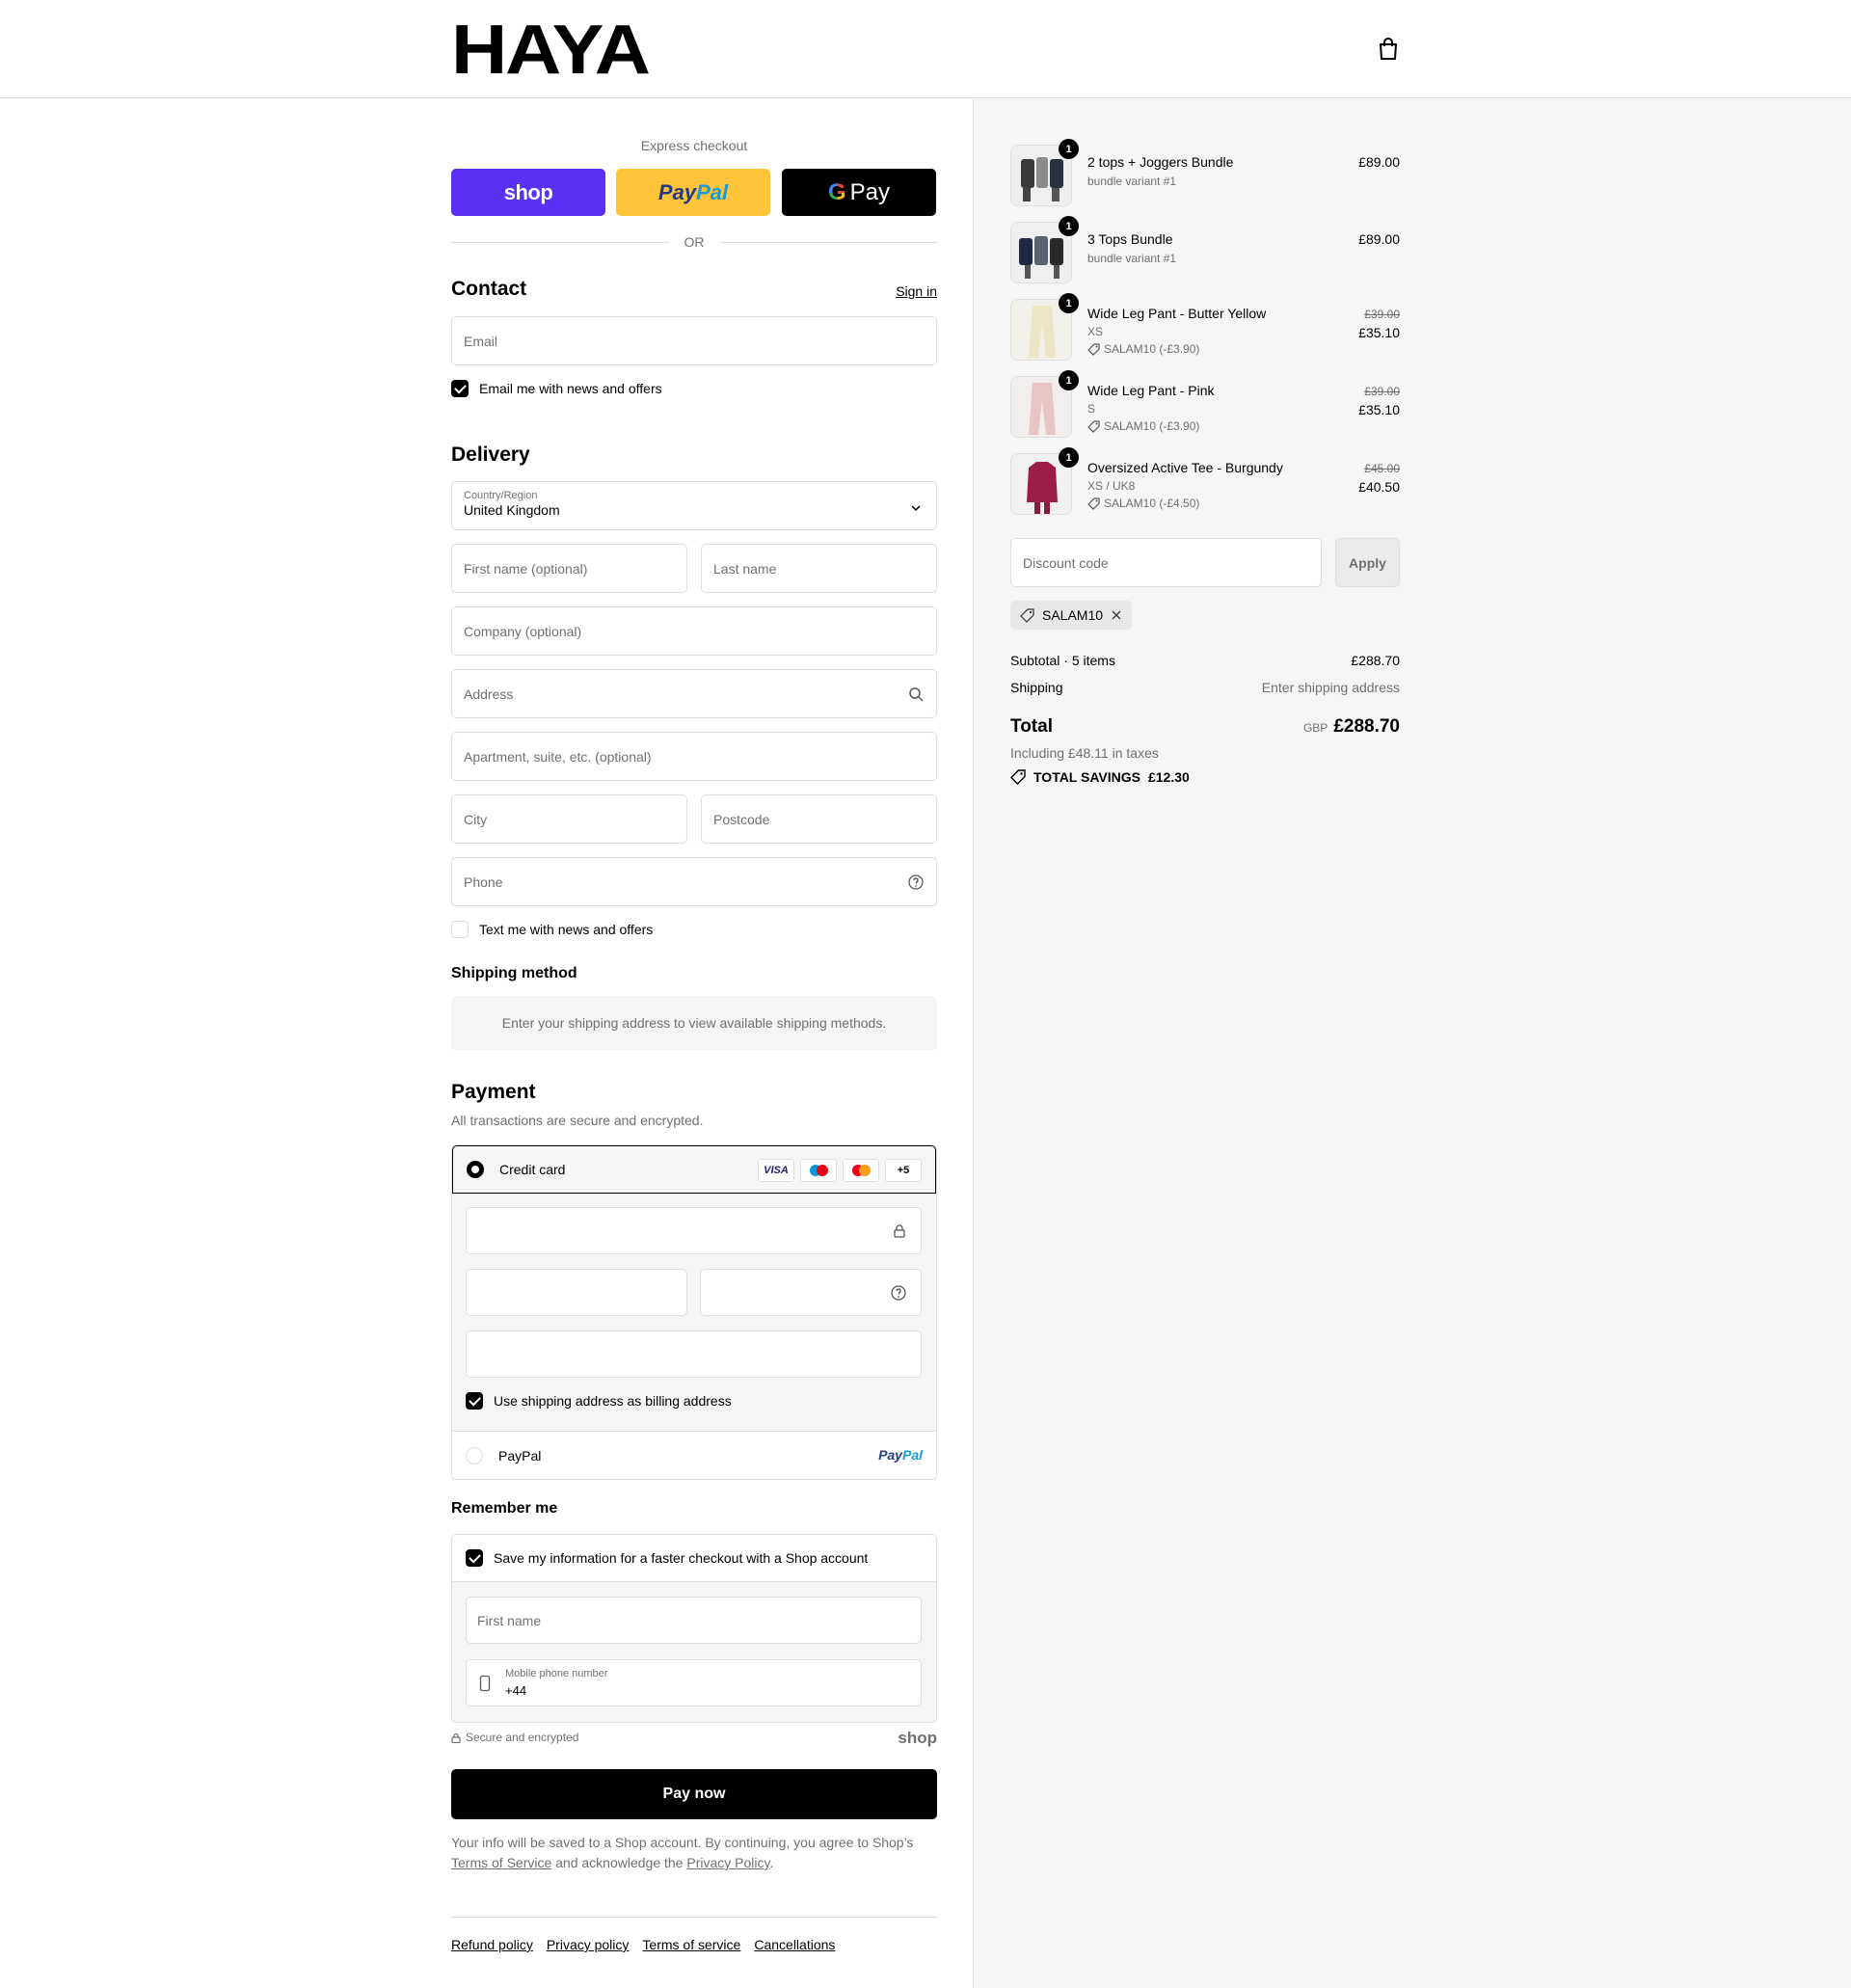  What do you see at coordinates (819, 819) in the screenshot?
I see `postcode-field: Postcode` at bounding box center [819, 819].